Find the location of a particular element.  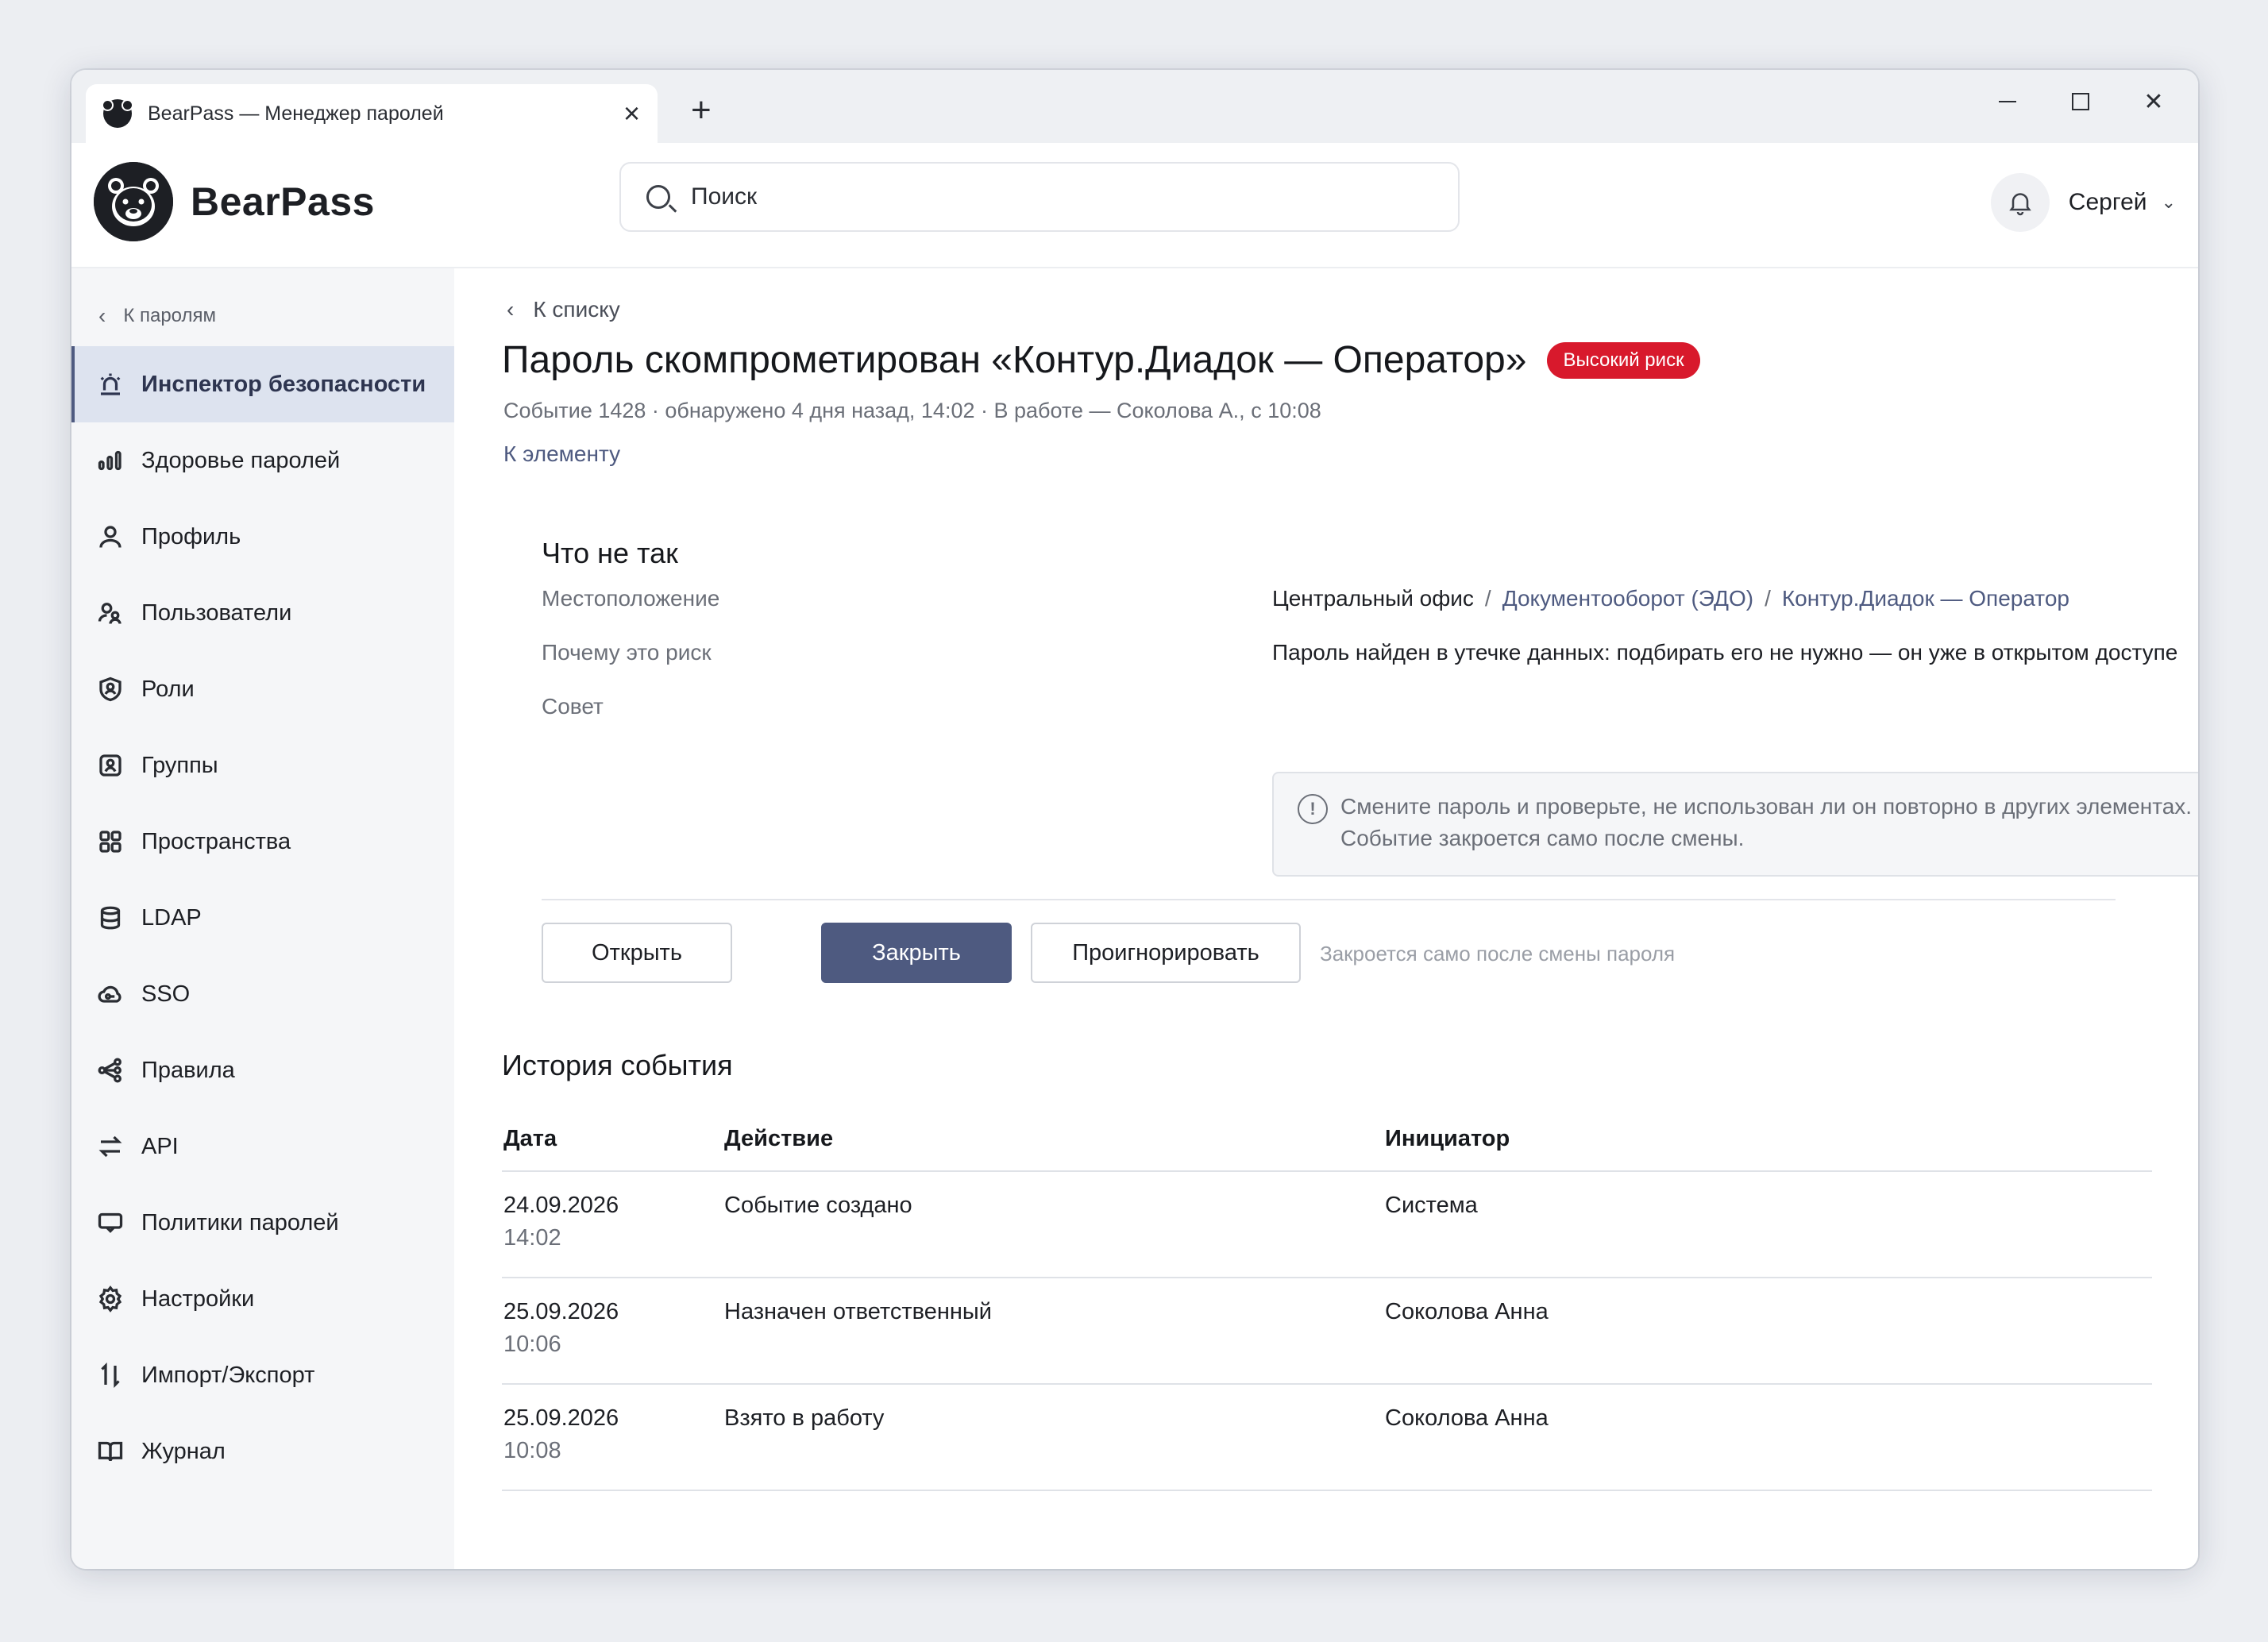

sidebar-item-password-policies: Политики паролей is located at coordinates (262, 1223).